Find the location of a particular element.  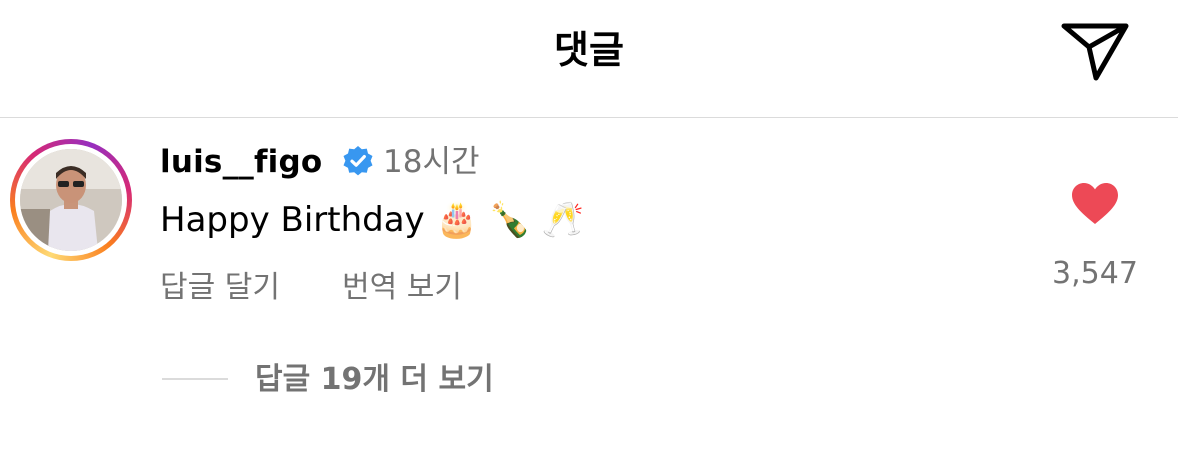

translate-button: 번역 보기 is located at coordinates (402, 288).